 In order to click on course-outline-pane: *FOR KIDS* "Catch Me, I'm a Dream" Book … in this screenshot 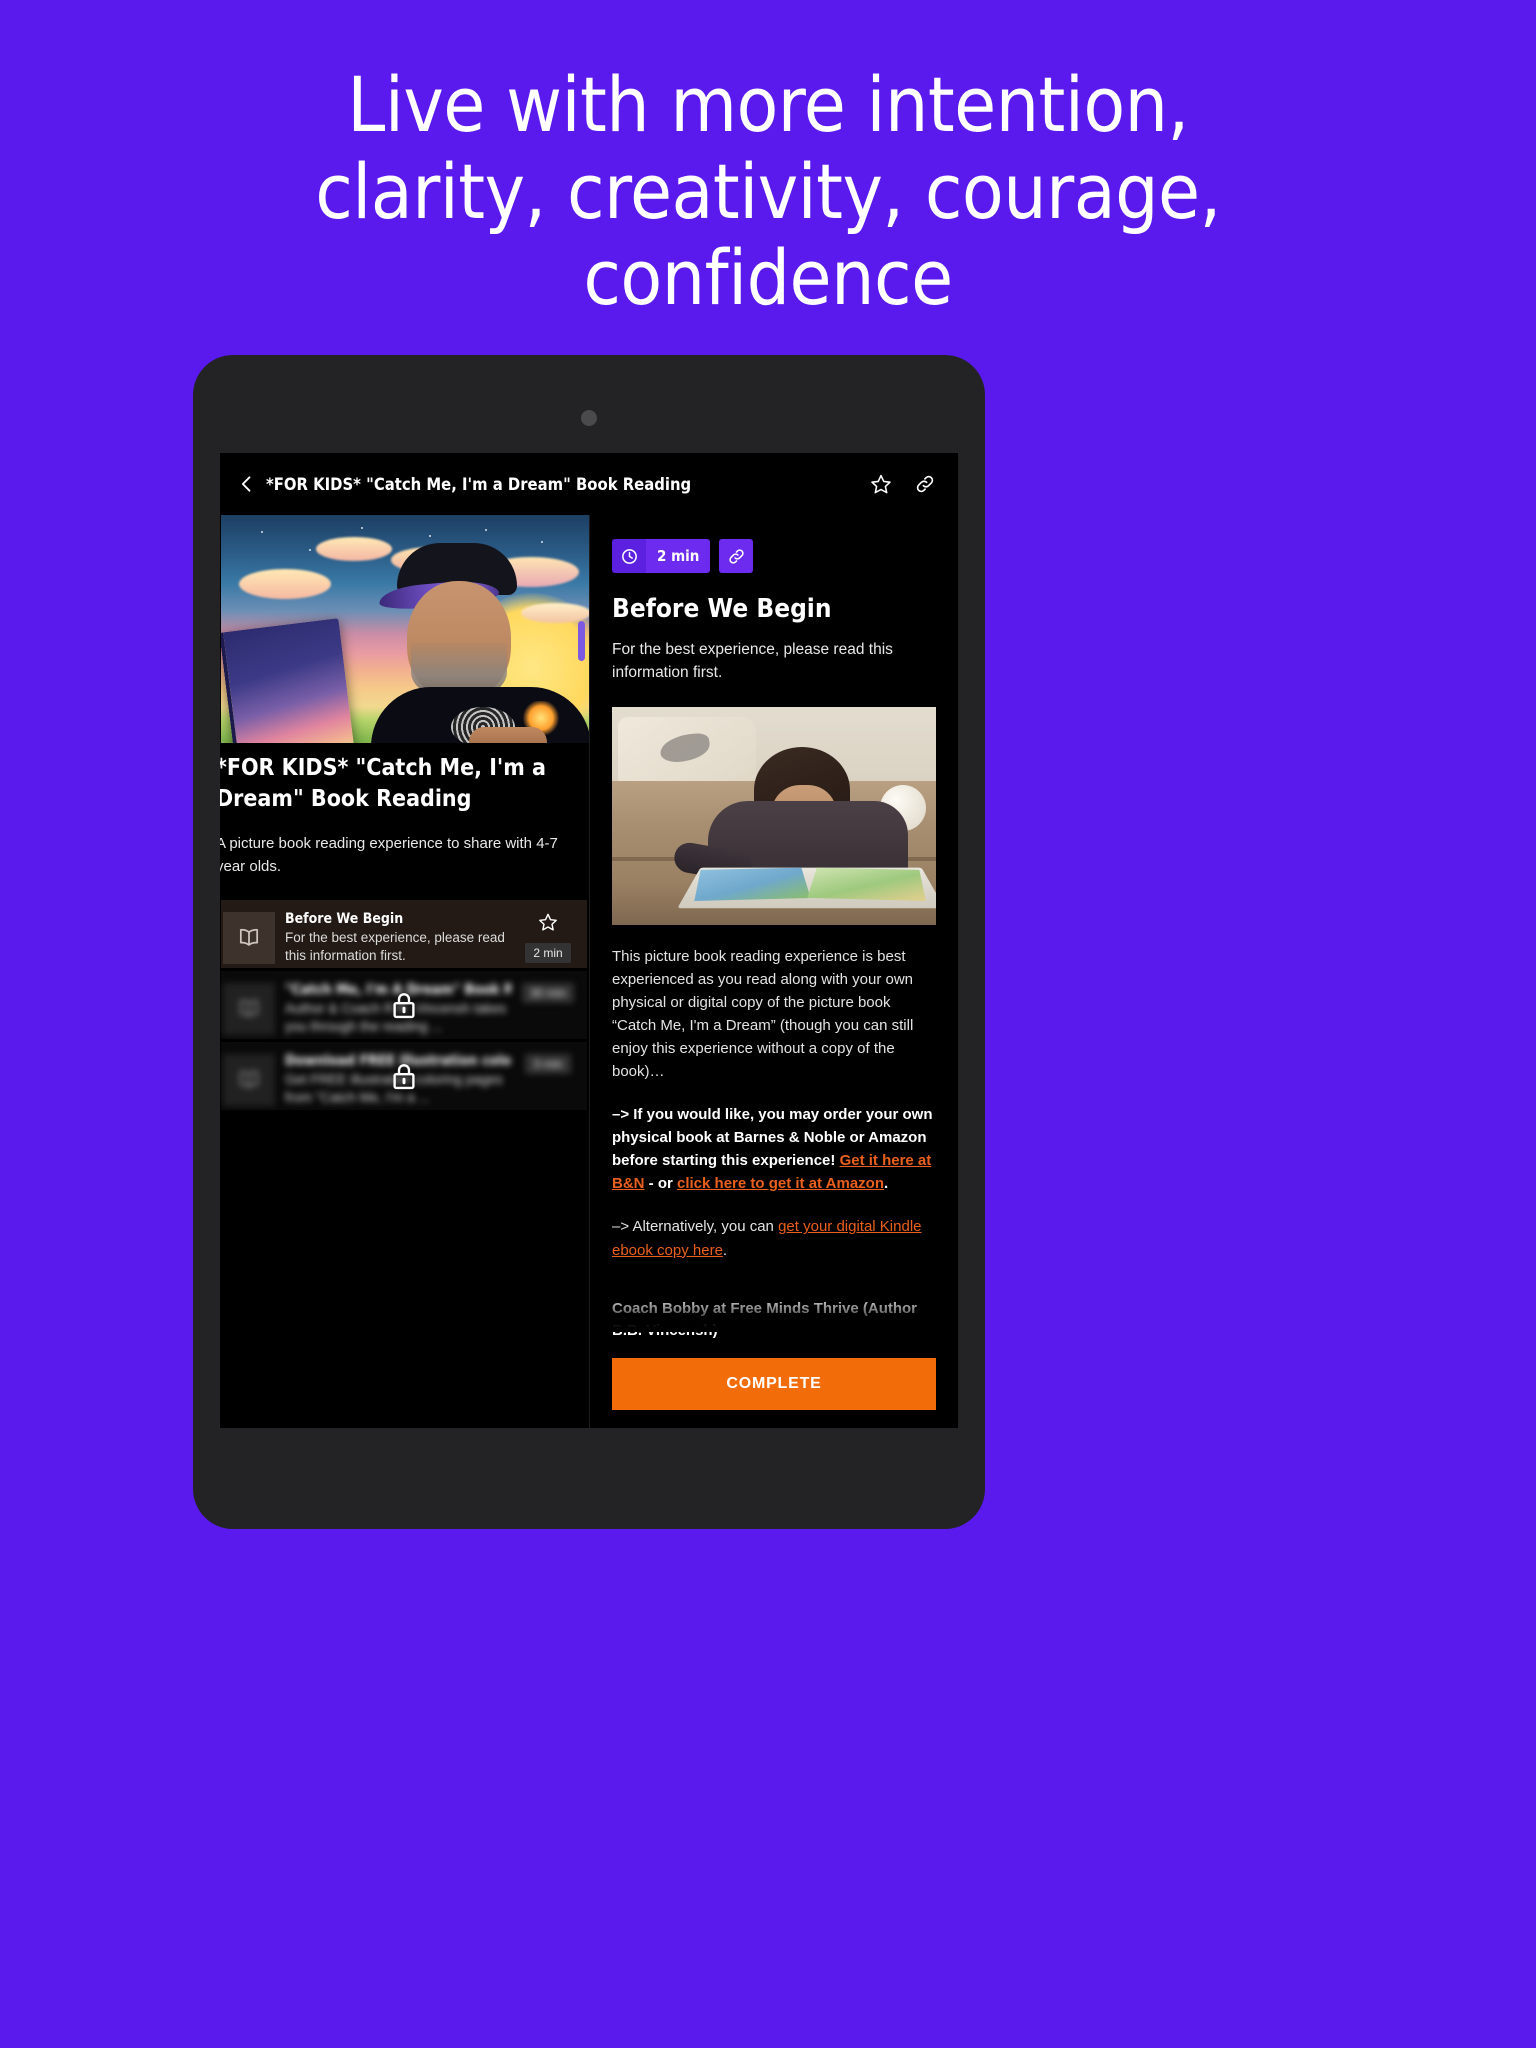, I will do `click(405, 971)`.